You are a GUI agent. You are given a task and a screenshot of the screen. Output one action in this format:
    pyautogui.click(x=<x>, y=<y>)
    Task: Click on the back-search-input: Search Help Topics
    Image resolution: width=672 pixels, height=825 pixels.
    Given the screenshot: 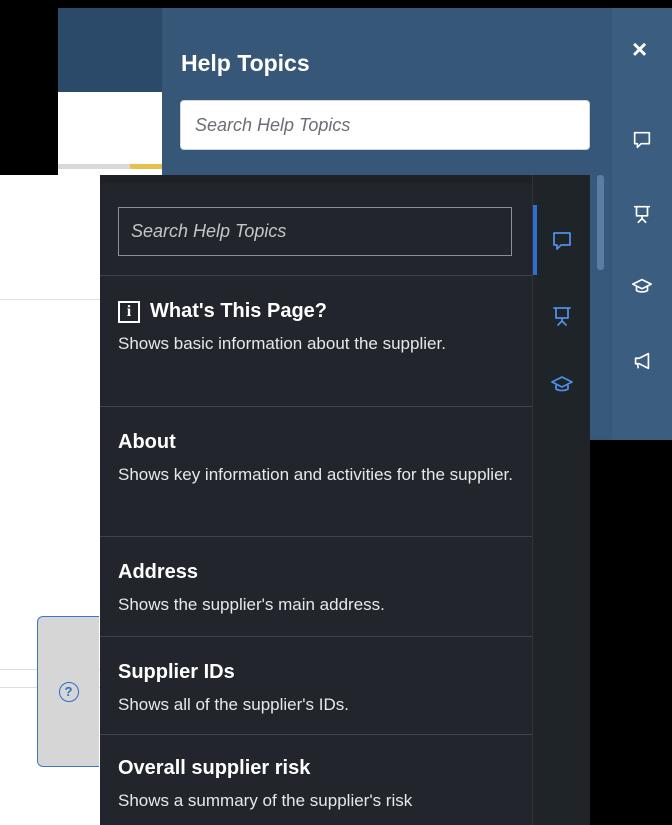 What is the action you would take?
    pyautogui.click(x=385, y=125)
    